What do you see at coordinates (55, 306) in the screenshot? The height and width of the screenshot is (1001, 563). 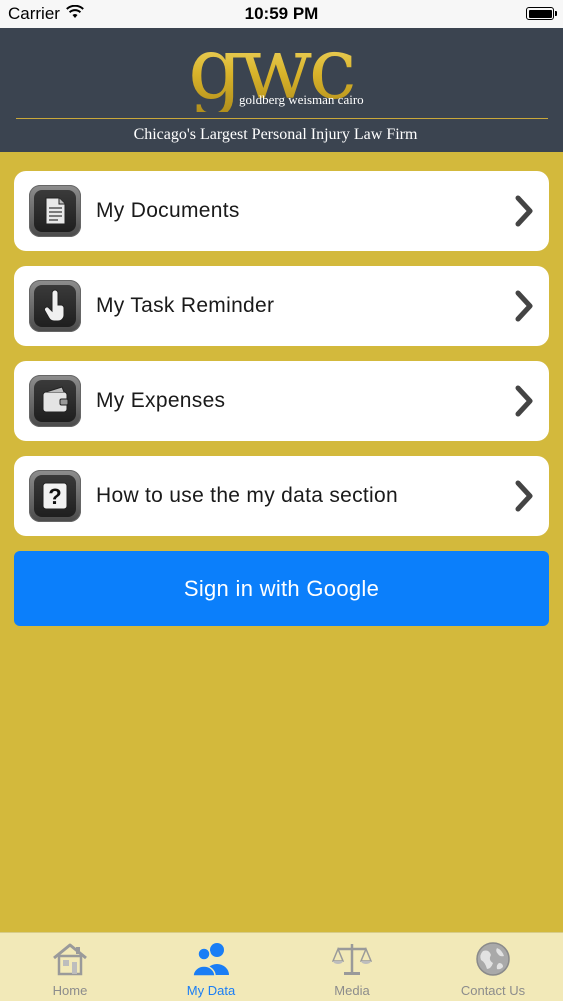 I see `touch-hand-icon` at bounding box center [55, 306].